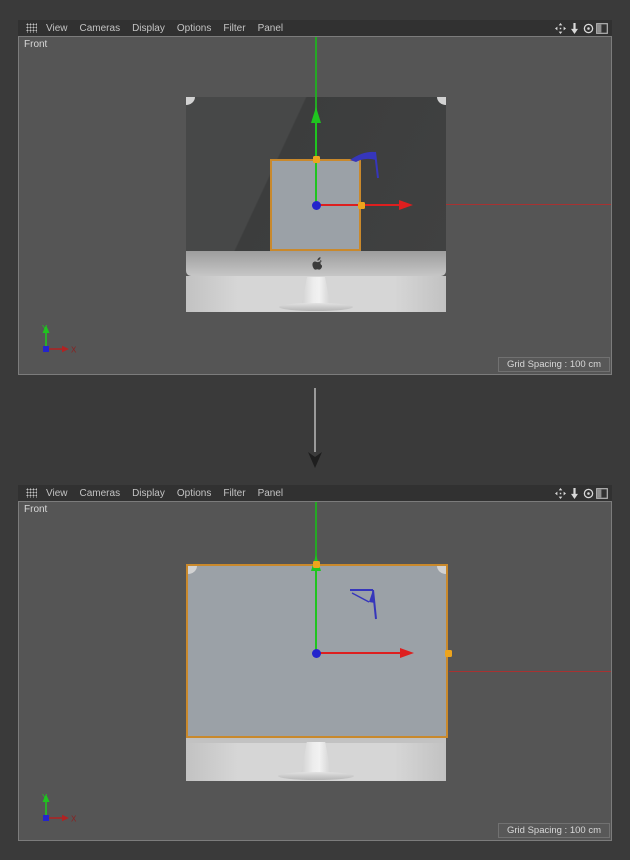 This screenshot has height=860, width=630. What do you see at coordinates (192, 570) in the screenshot?
I see `screen-corner-left` at bounding box center [192, 570].